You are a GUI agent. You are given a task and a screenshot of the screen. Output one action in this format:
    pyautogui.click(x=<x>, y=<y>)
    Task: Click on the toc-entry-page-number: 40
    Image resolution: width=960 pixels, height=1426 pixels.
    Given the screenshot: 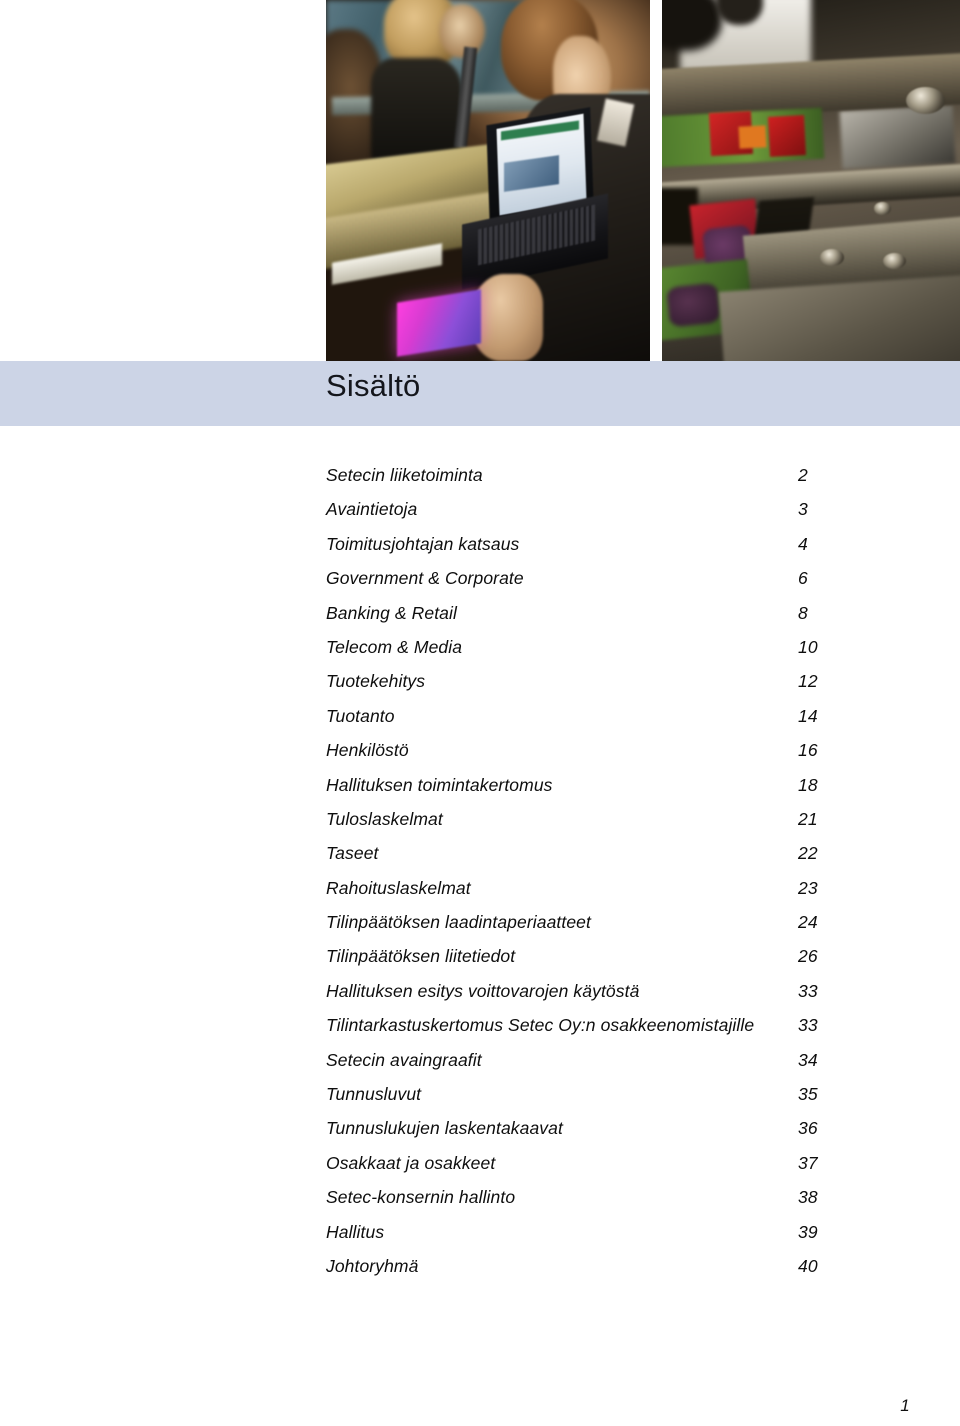 What is the action you would take?
    pyautogui.click(x=808, y=1265)
    